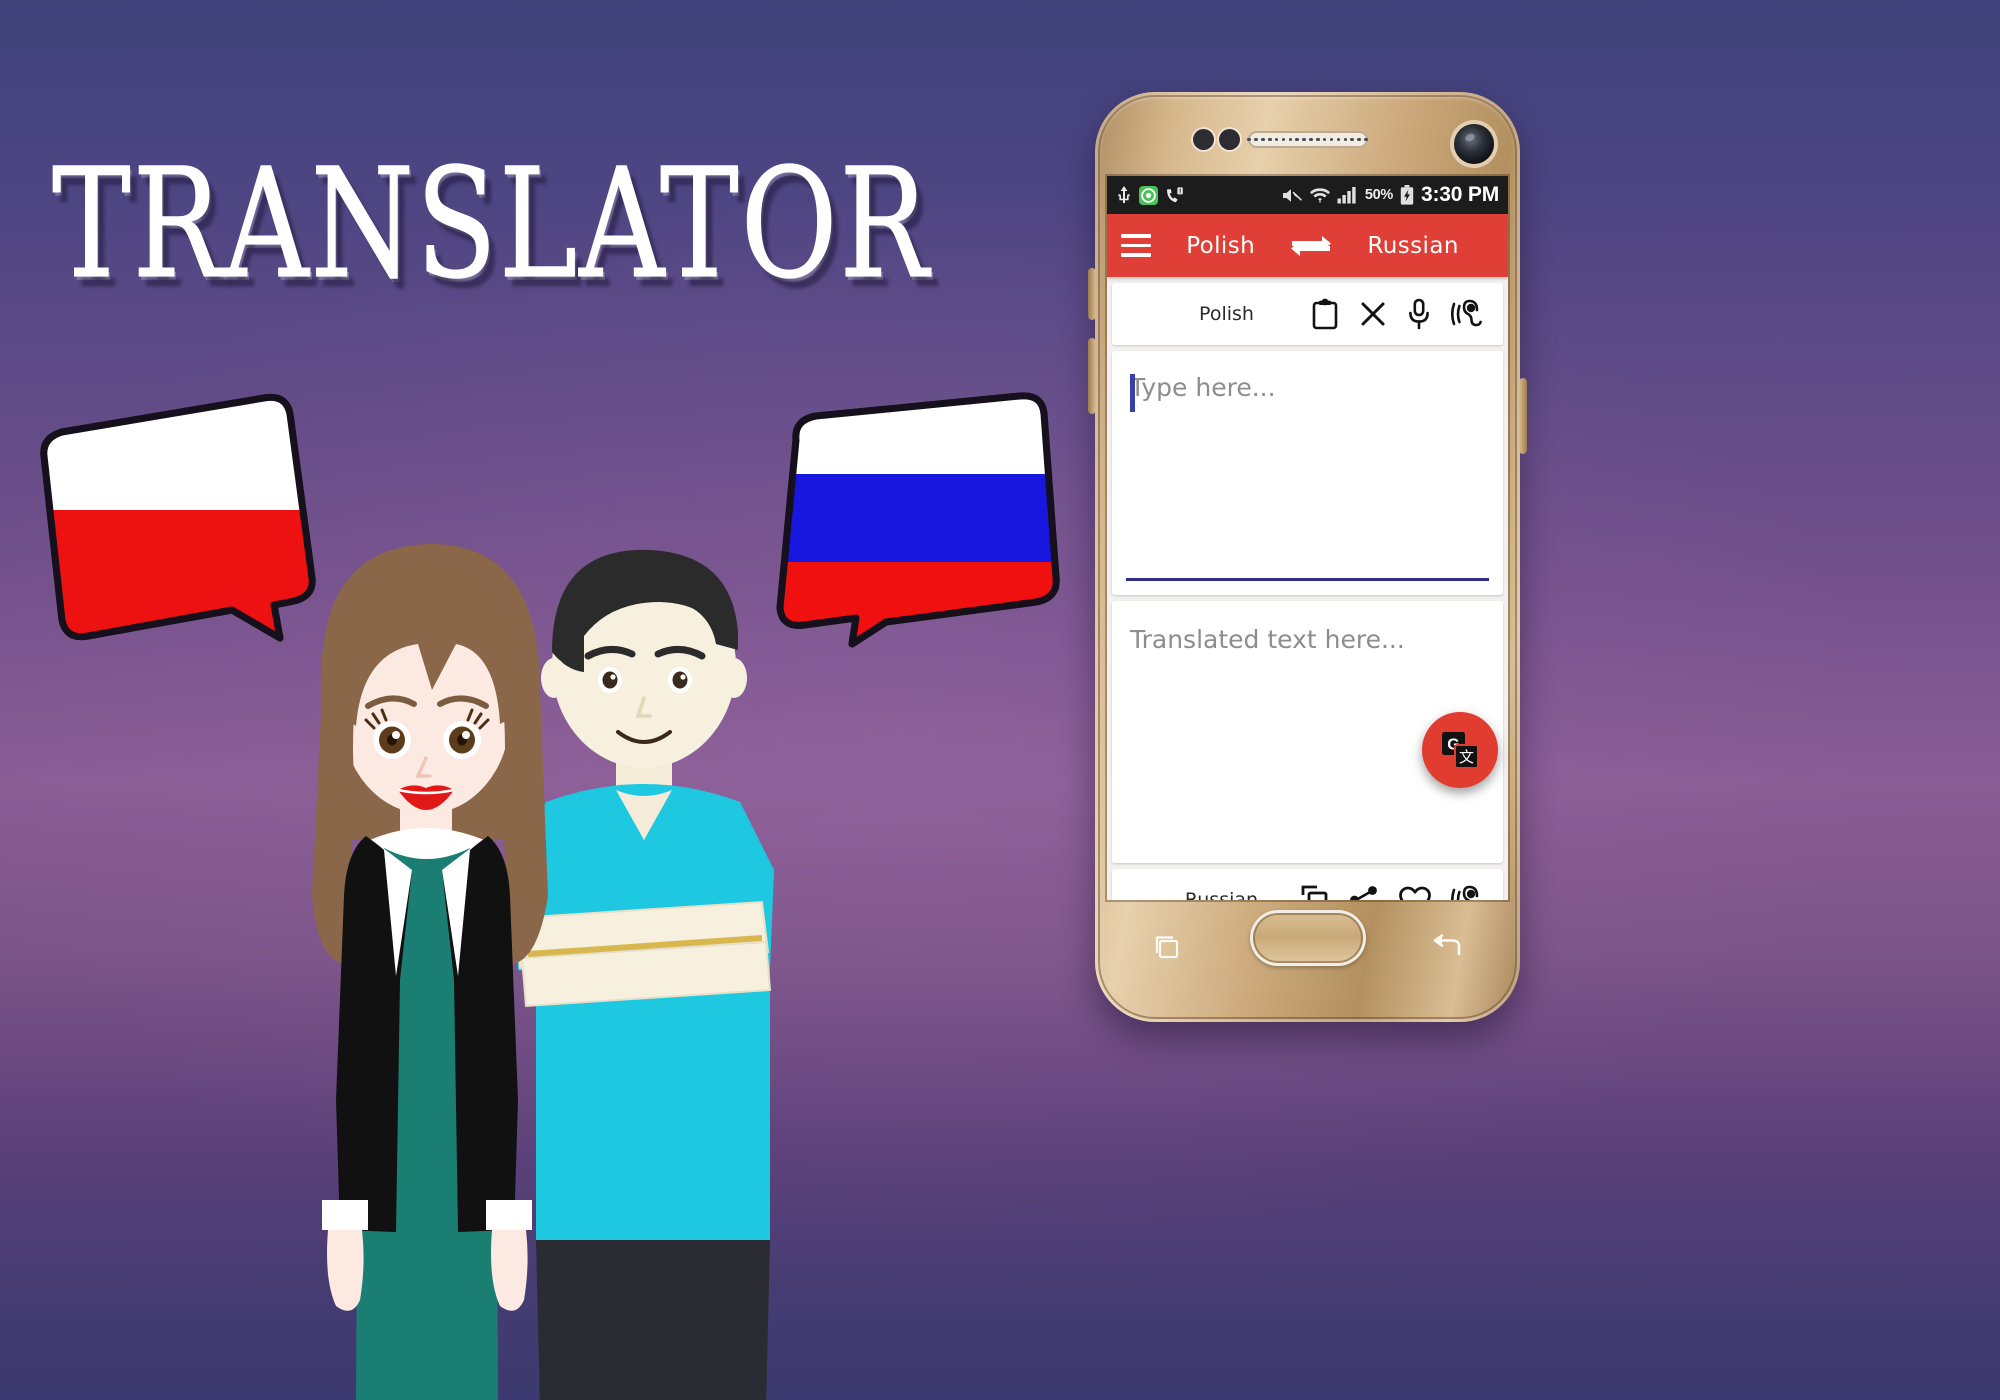 The image size is (2000, 1400). Describe the element at coordinates (1460, 194) in the screenshot. I see `clock-label: 3:30 PM` at that location.